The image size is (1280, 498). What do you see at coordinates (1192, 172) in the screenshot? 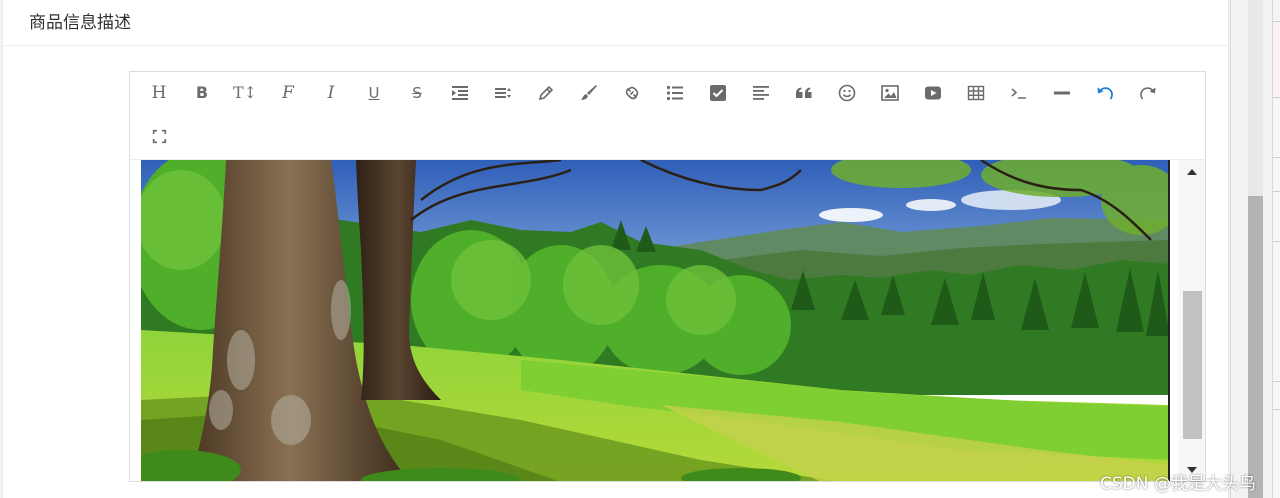
I see `scroll-up-arrow-icon` at bounding box center [1192, 172].